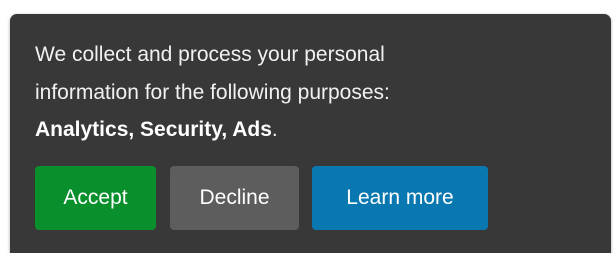 The width and height of the screenshot is (613, 253). Describe the element at coordinates (234, 198) in the screenshot. I see `decline-button: Decline` at that location.